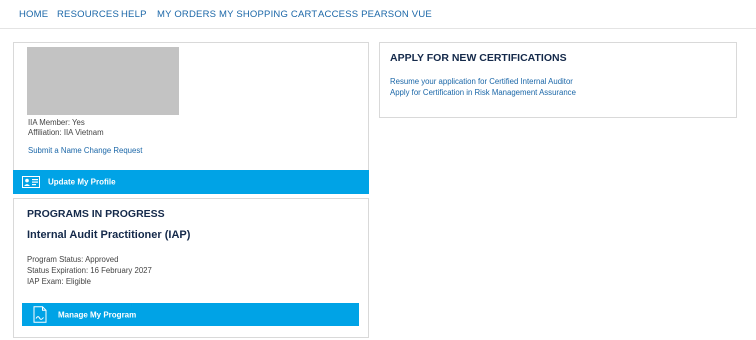 The width and height of the screenshot is (756, 340). Describe the element at coordinates (186, 14) in the screenshot. I see `nav-my-orders: MY ORDERS` at that location.